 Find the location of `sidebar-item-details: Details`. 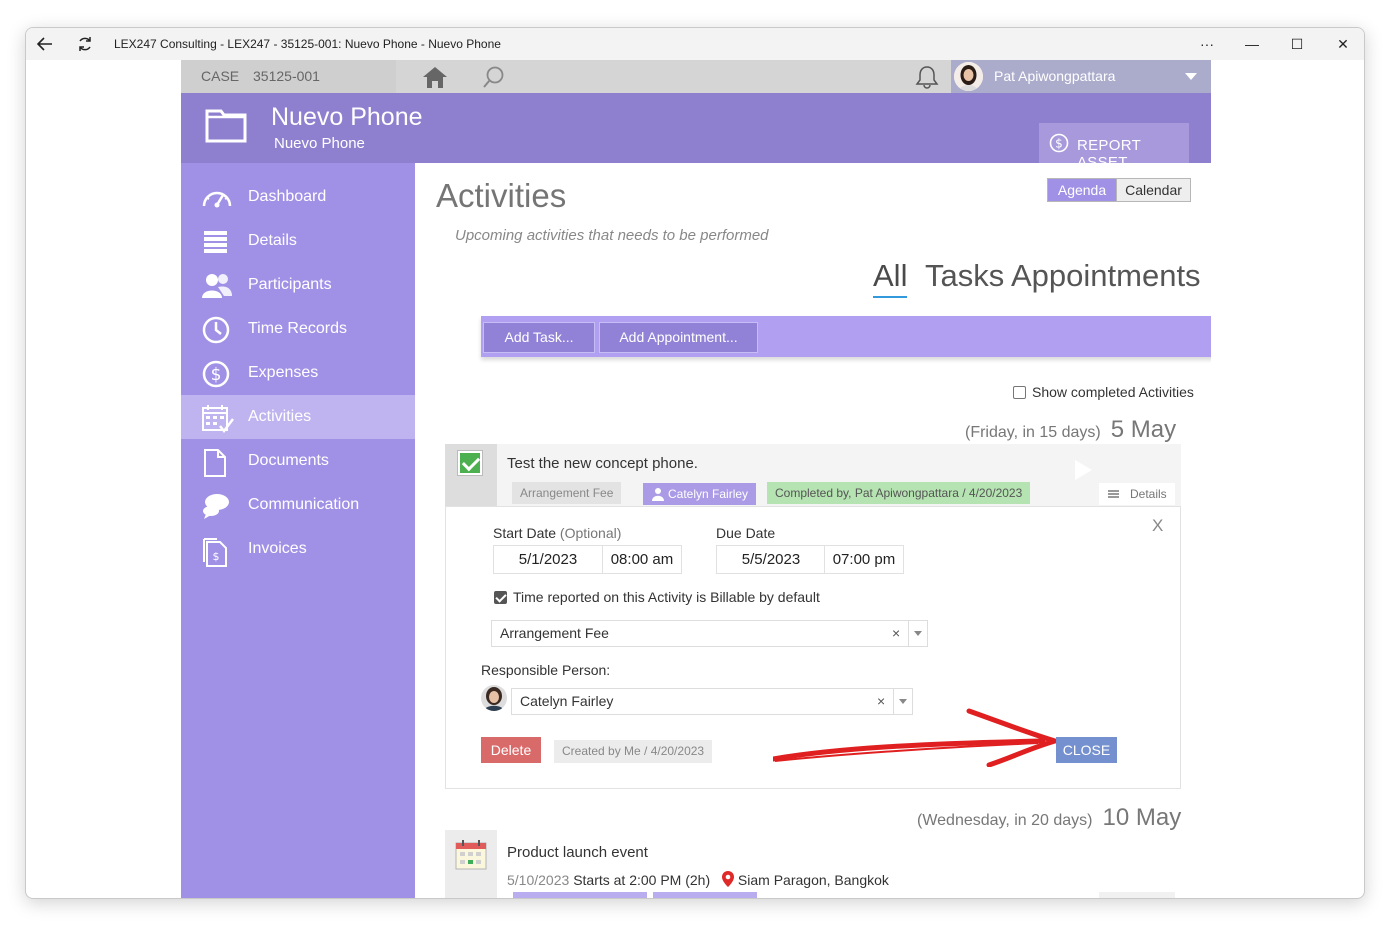

sidebar-item-details: Details is located at coordinates (298, 241).